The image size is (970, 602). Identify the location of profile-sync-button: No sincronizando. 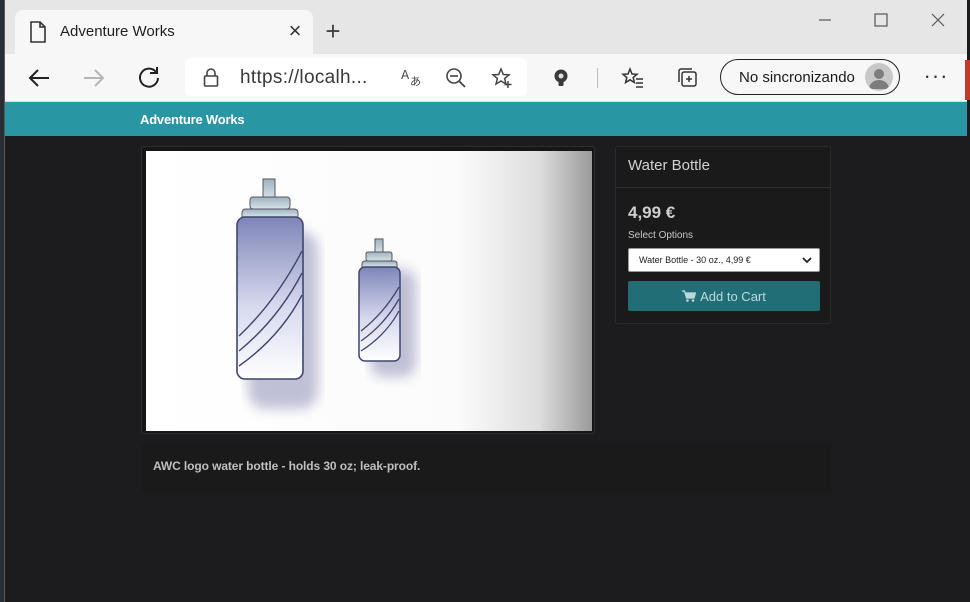
(810, 77).